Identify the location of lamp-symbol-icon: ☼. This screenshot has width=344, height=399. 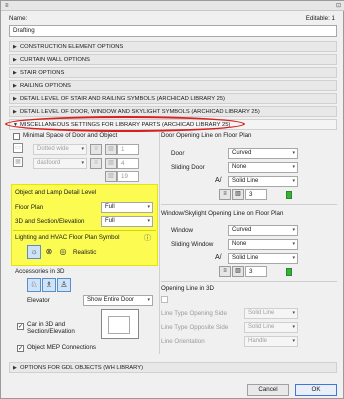
(34, 252).